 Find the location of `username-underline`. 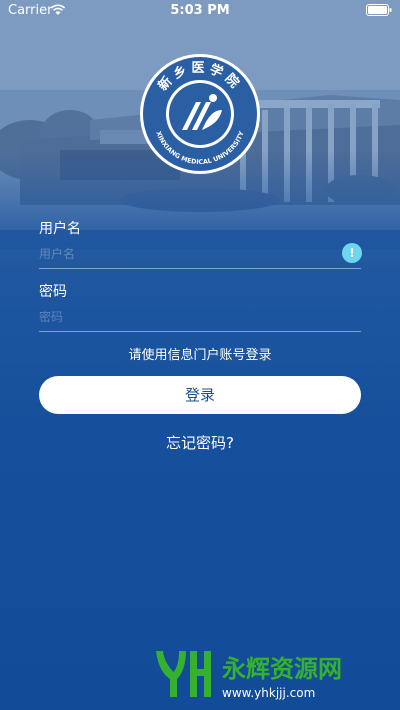

username-underline is located at coordinates (200, 268).